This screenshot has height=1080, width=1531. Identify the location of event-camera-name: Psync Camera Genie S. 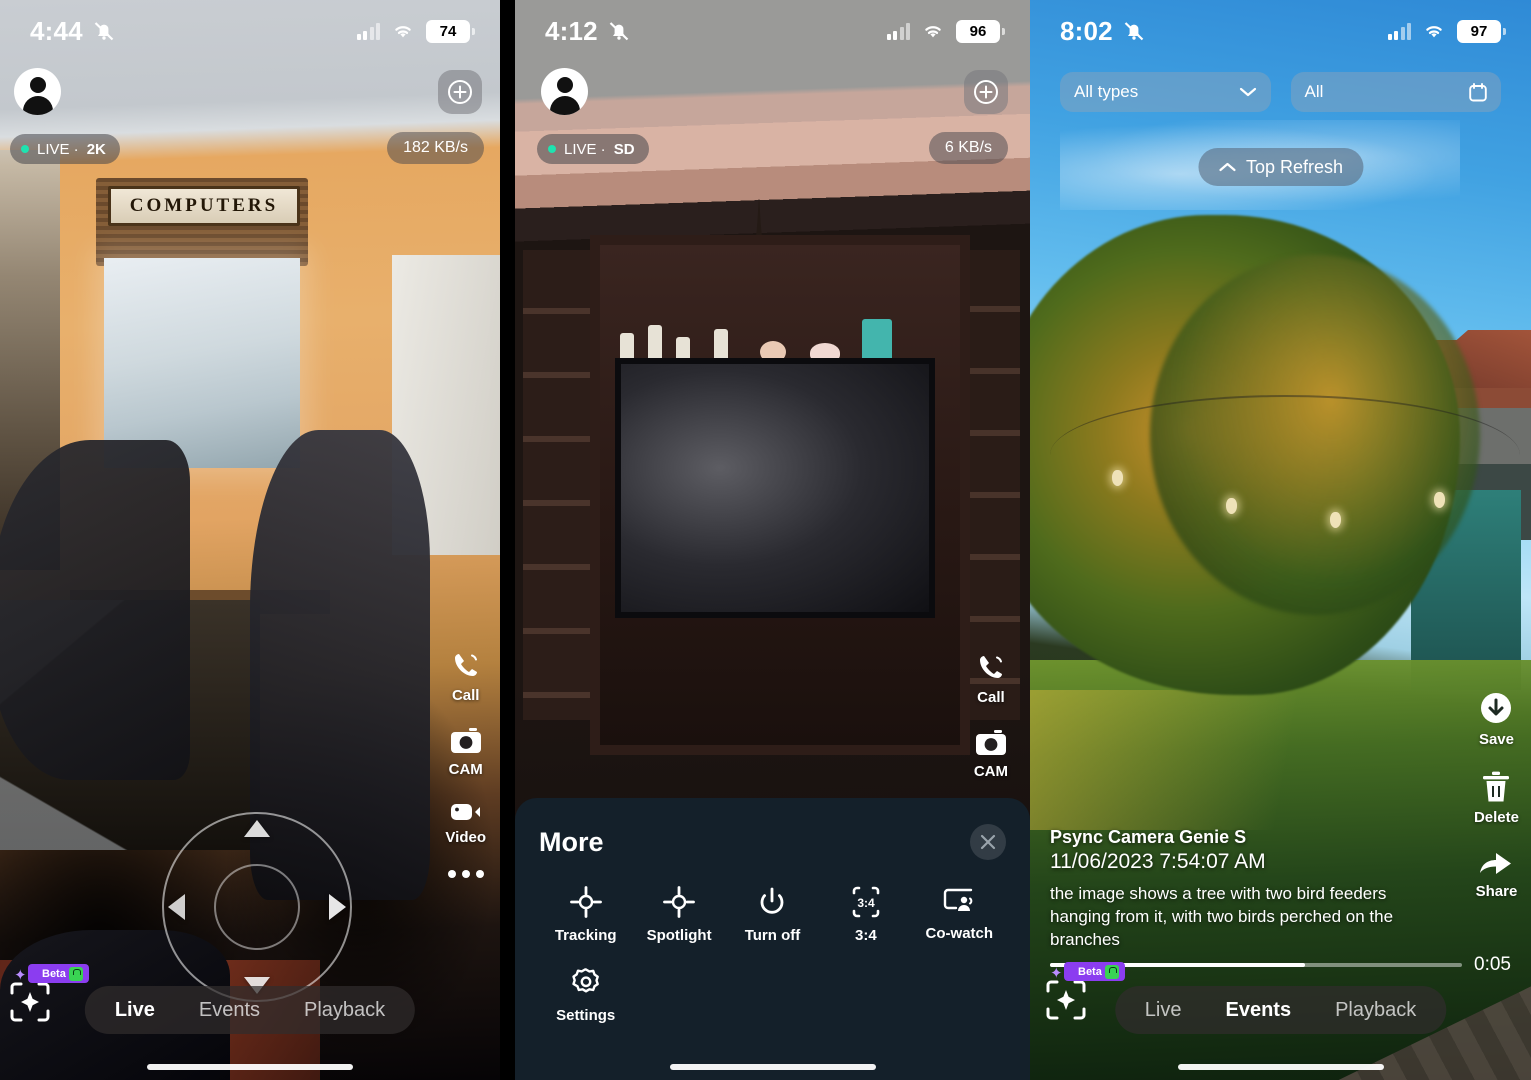
(1148, 837).